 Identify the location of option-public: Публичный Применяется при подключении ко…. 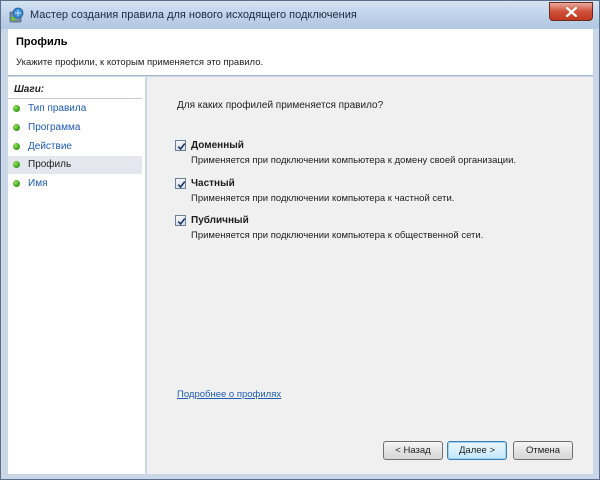
(375, 230).